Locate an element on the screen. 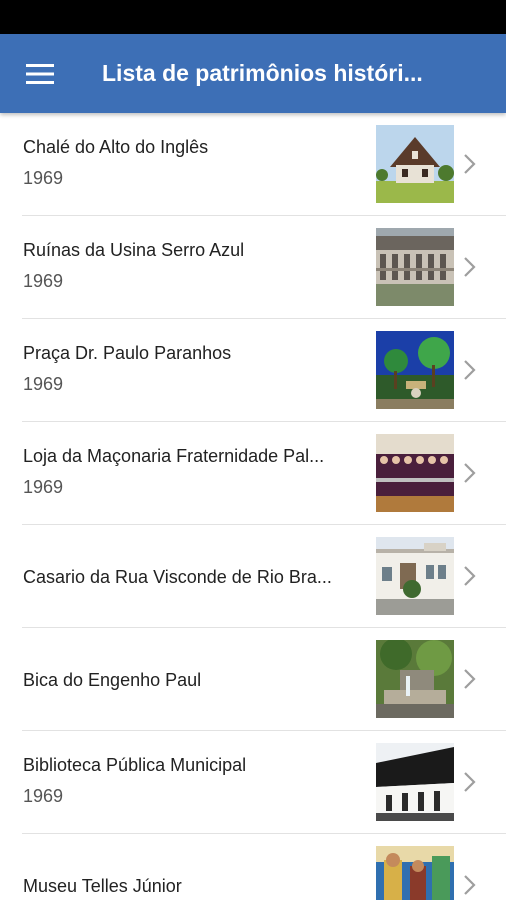 Image resolution: width=506 pixels, height=900 pixels. menu-button is located at coordinates (40, 74).